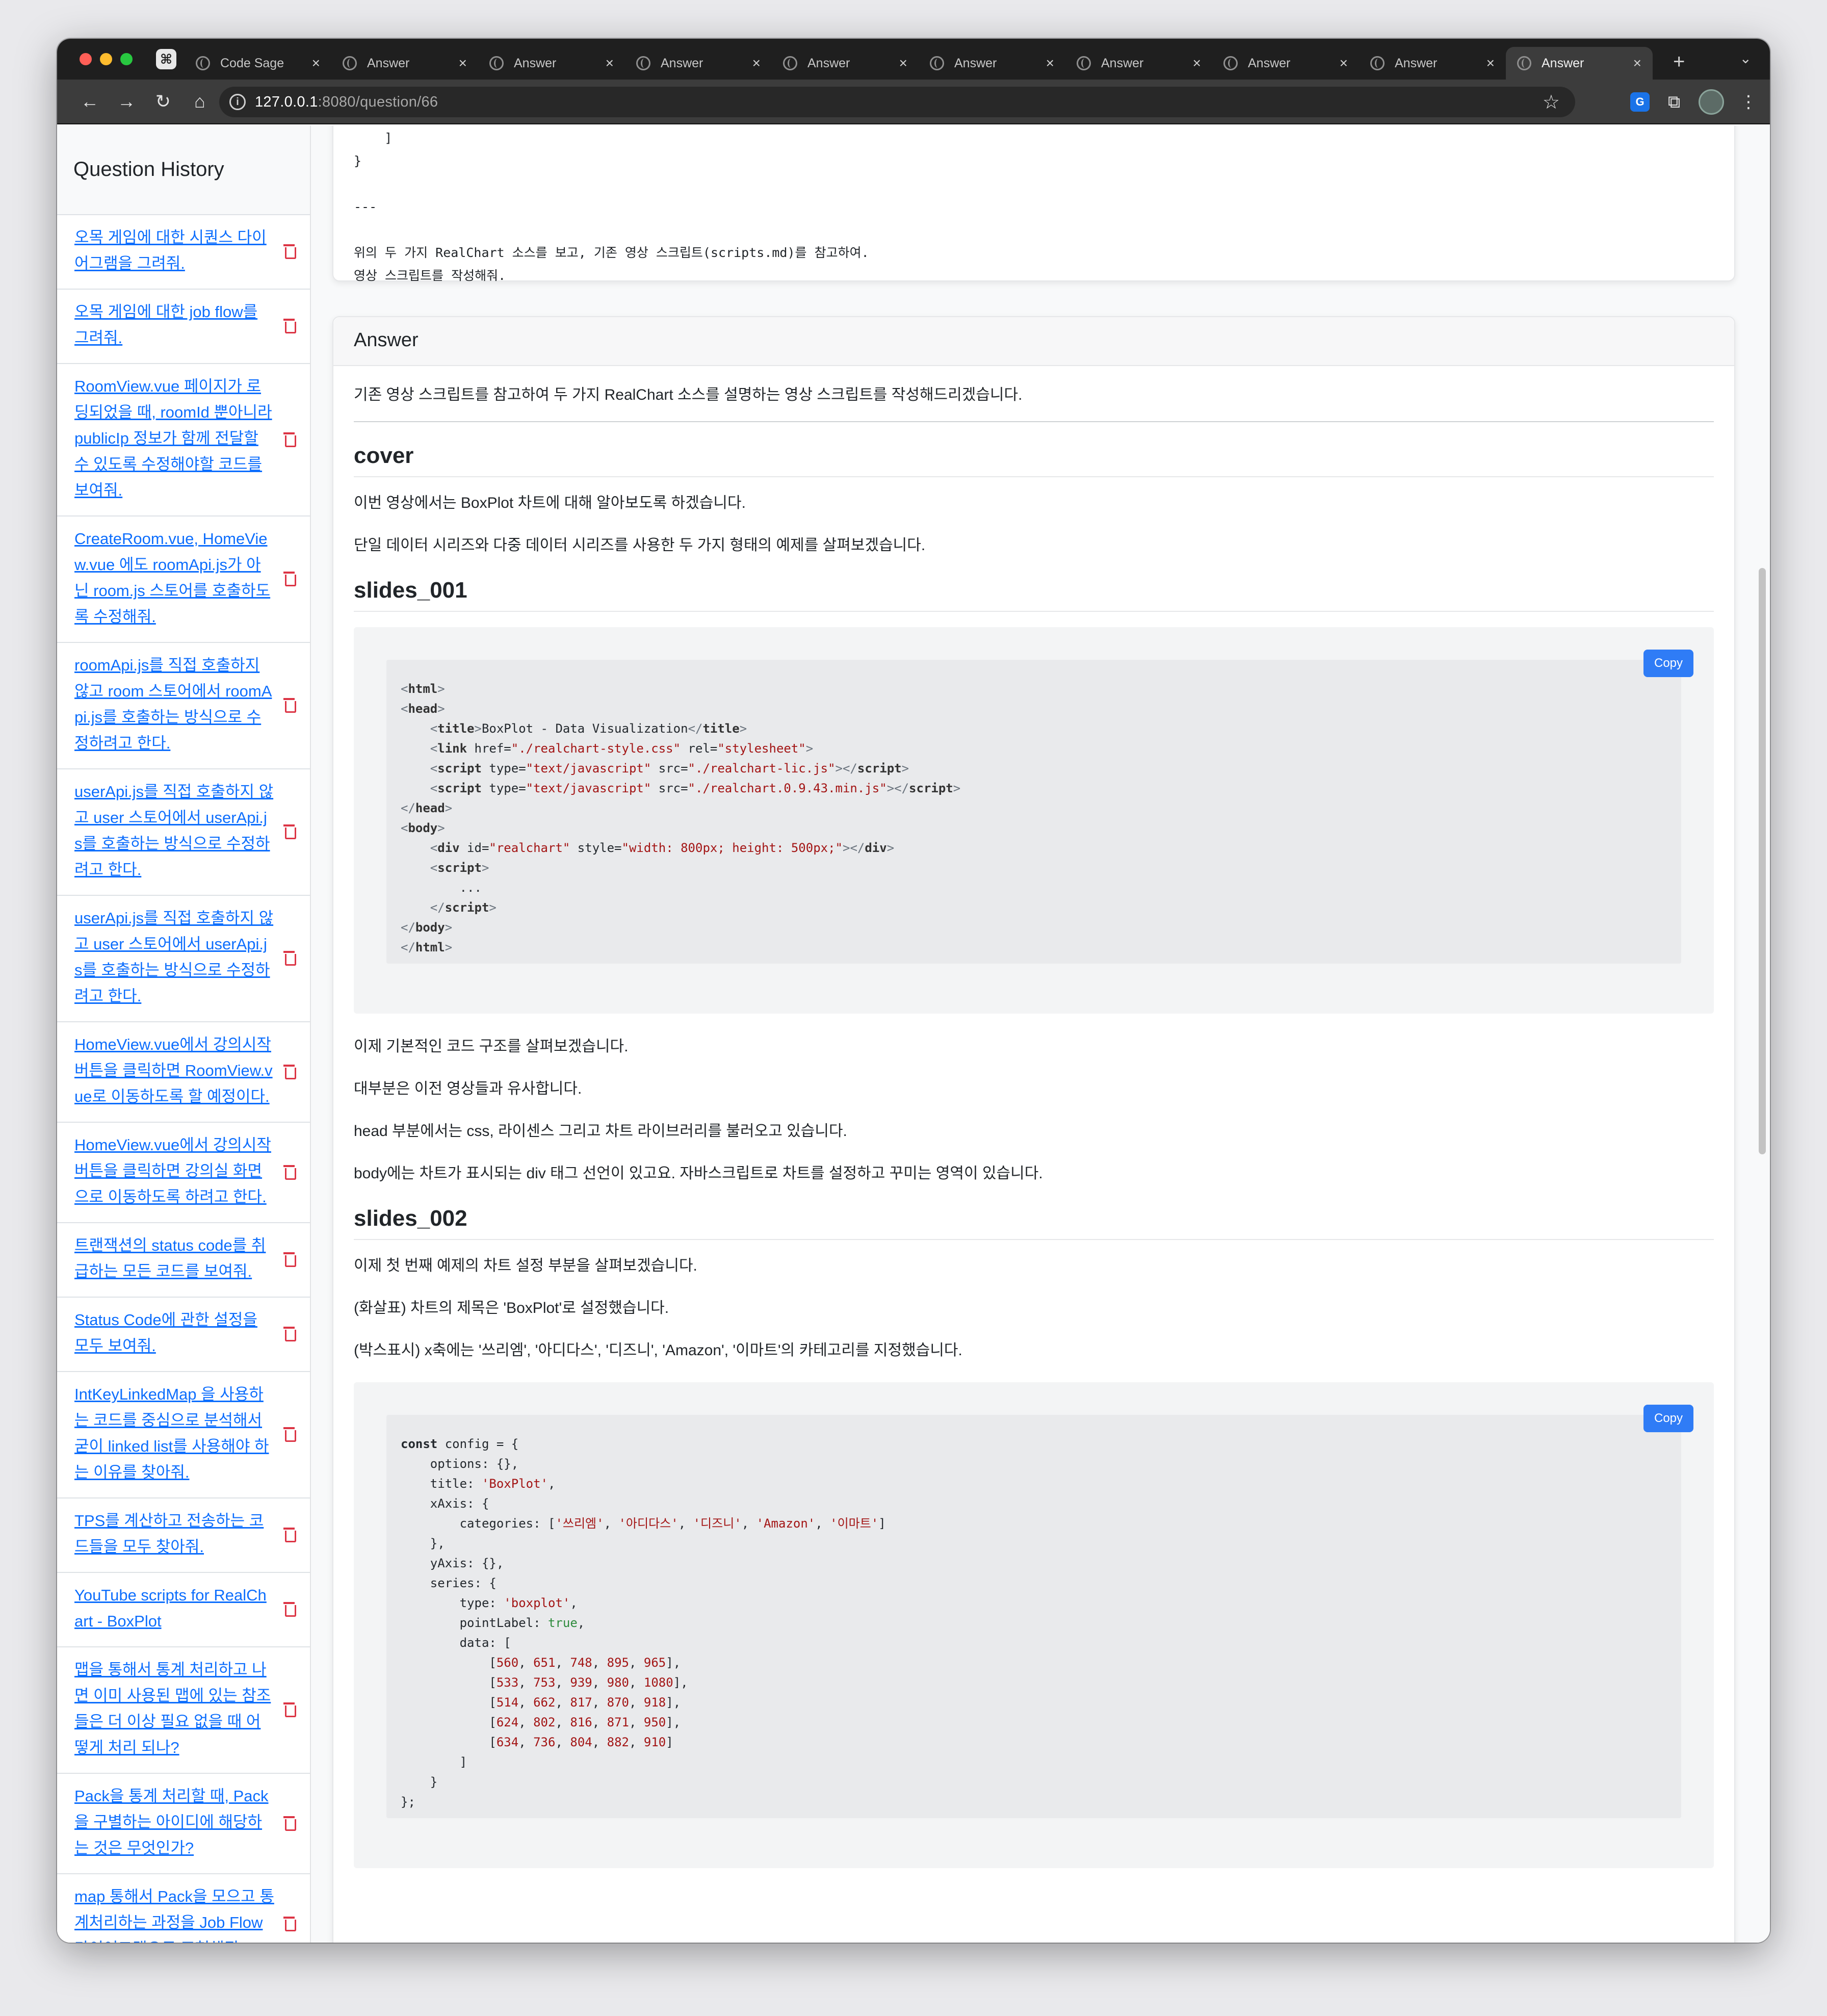 The width and height of the screenshot is (1827, 2016). I want to click on history-link: Status Code에 관한 설정을 모두 보여줘., so click(174, 1333).